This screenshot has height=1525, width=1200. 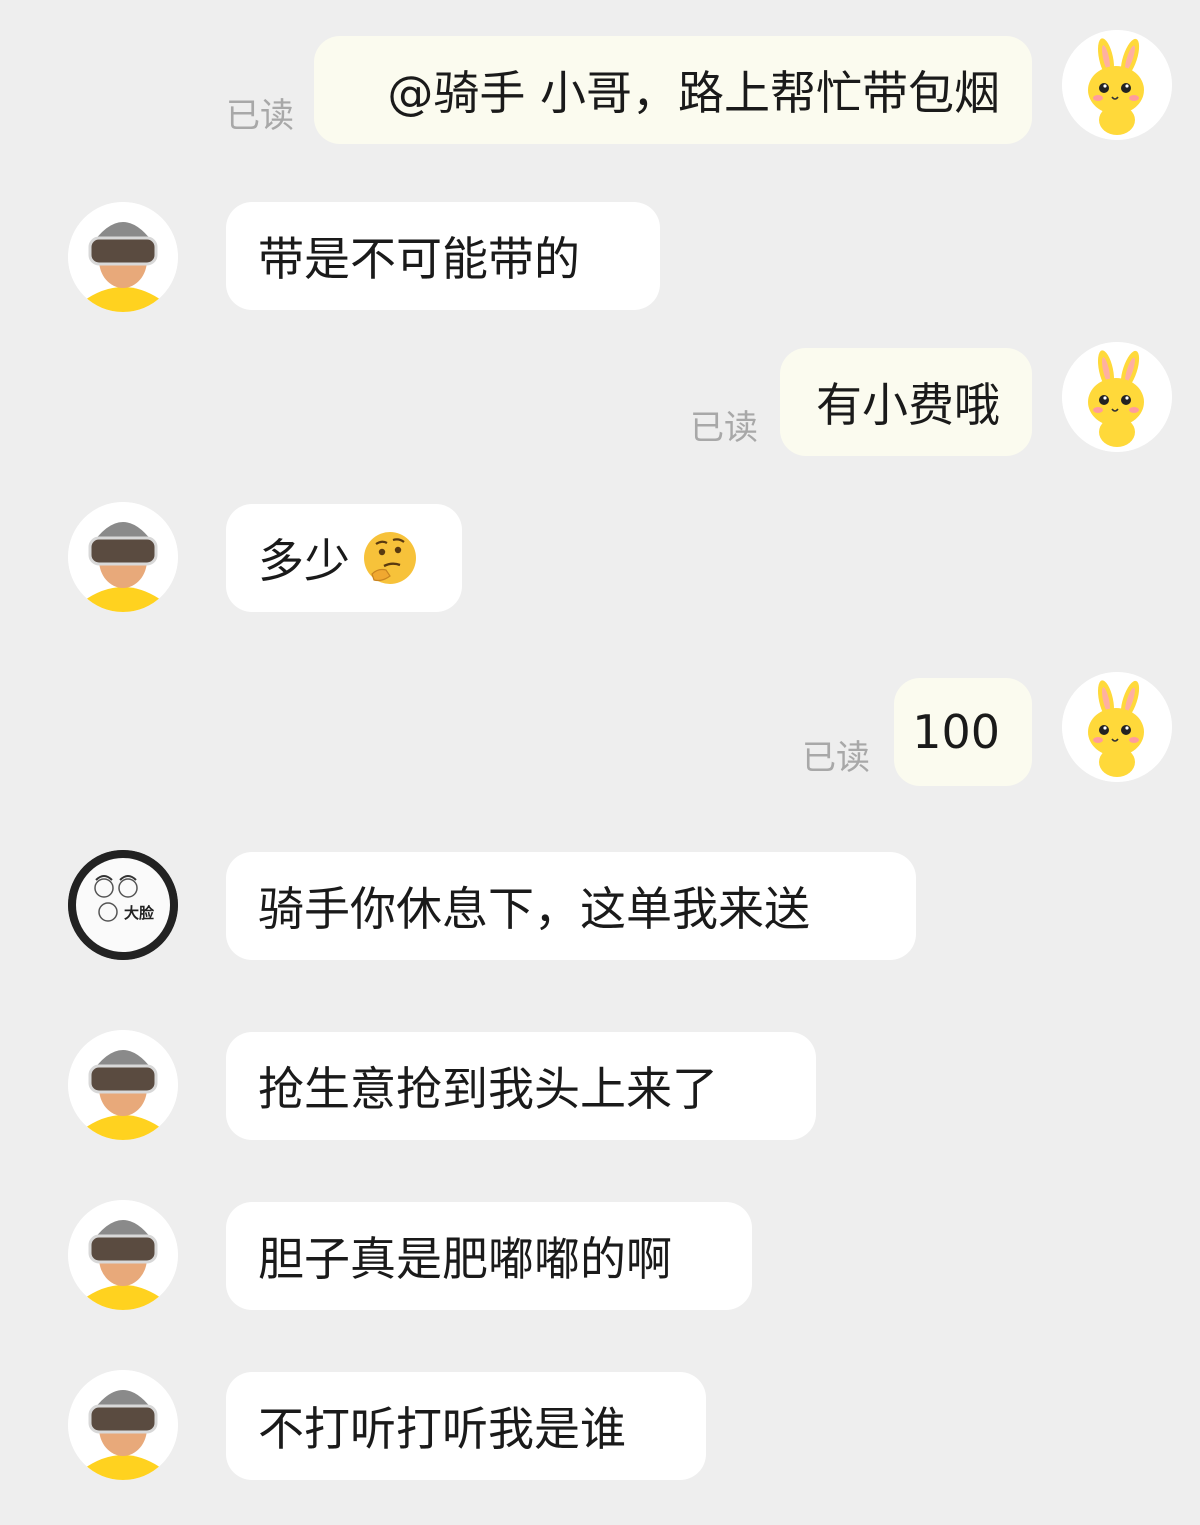 I want to click on daillan-logo-avatar: 大脸, so click(x=123, y=905).